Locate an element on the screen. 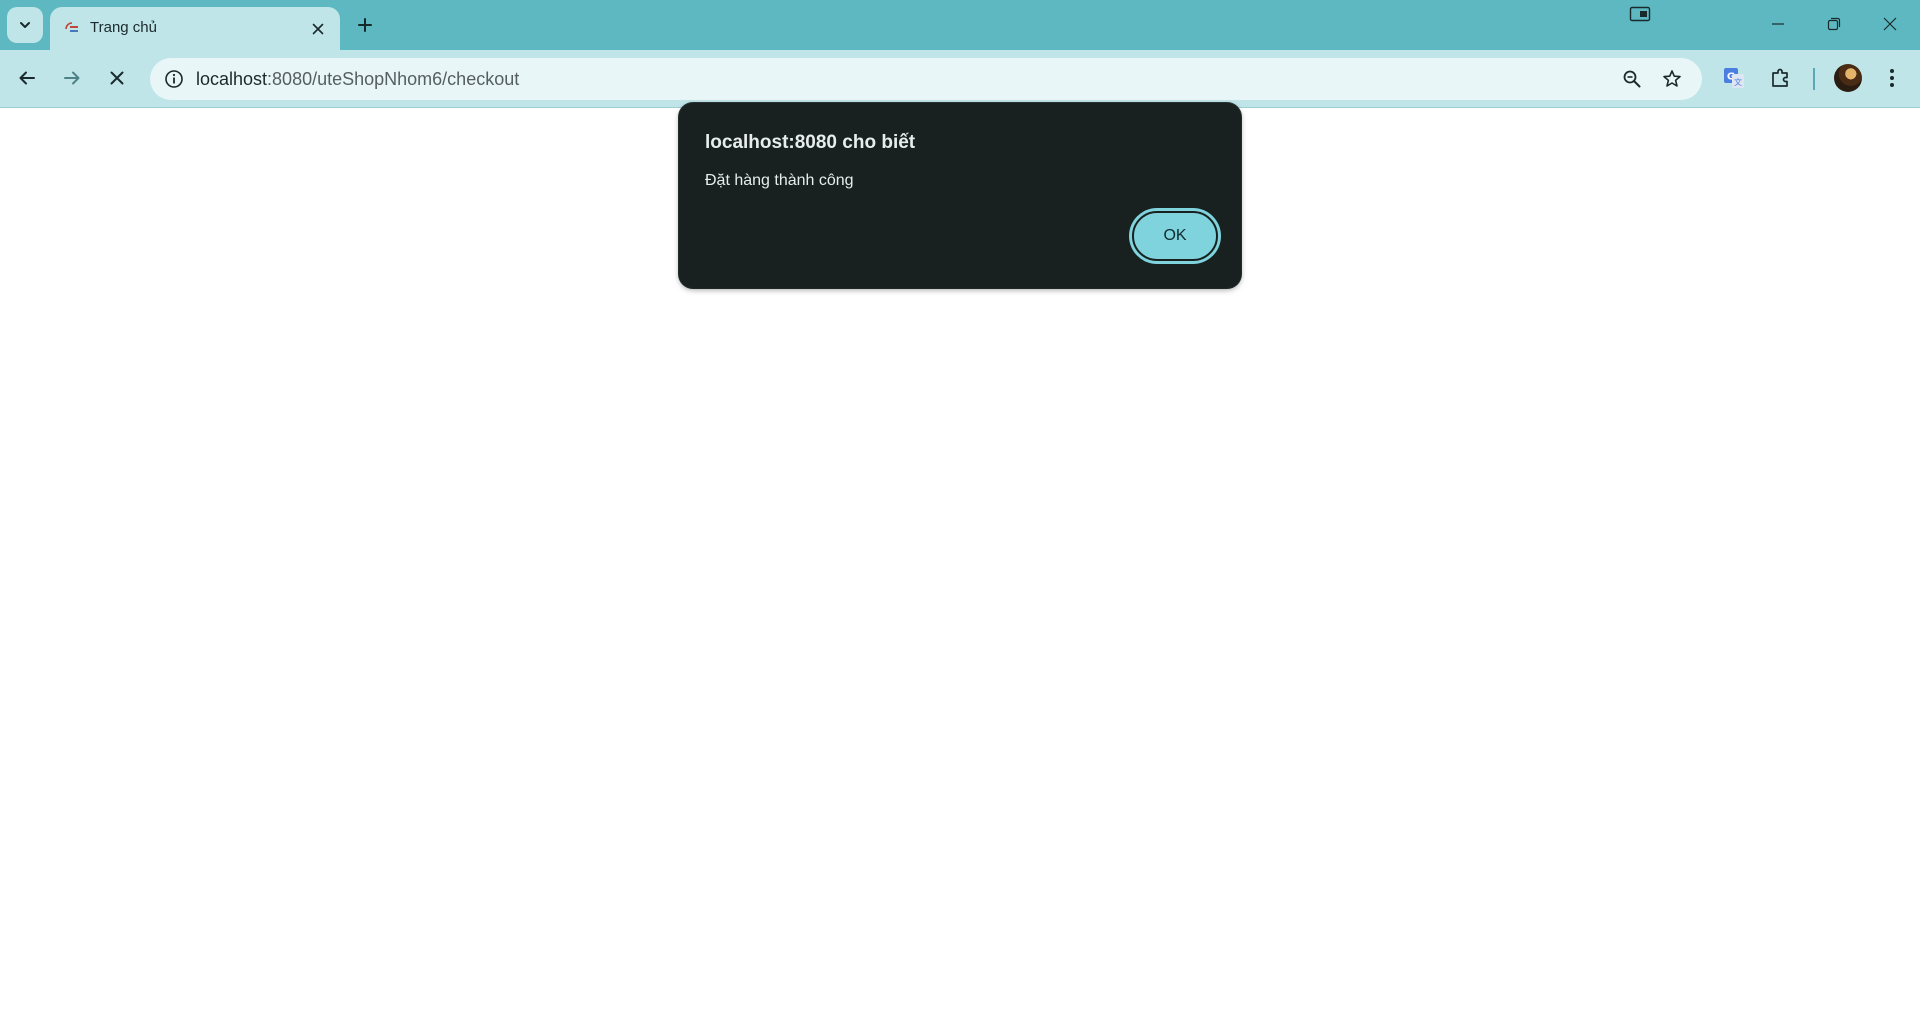 The image size is (1920, 1020). stop-loading-button is located at coordinates (117, 78).